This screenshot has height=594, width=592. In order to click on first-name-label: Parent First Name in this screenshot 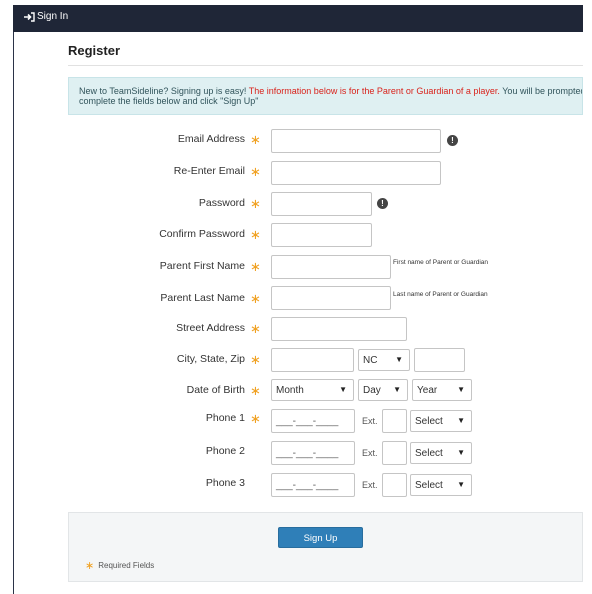, I will do `click(202, 266)`.